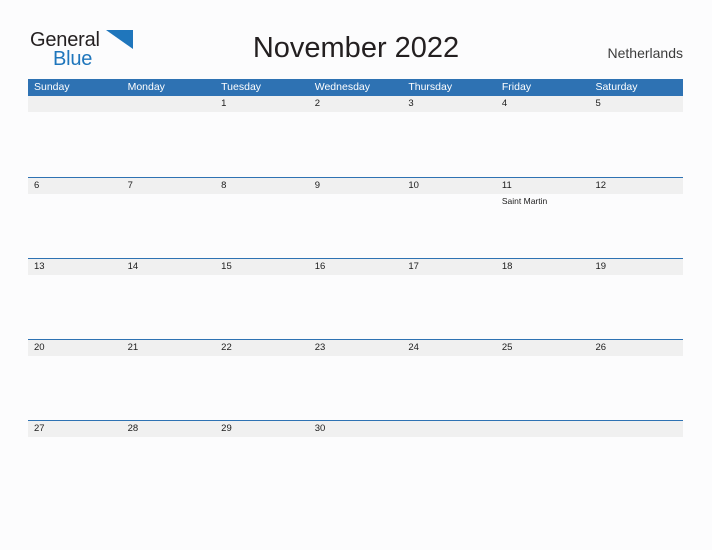  I want to click on day-number: 16, so click(356, 267).